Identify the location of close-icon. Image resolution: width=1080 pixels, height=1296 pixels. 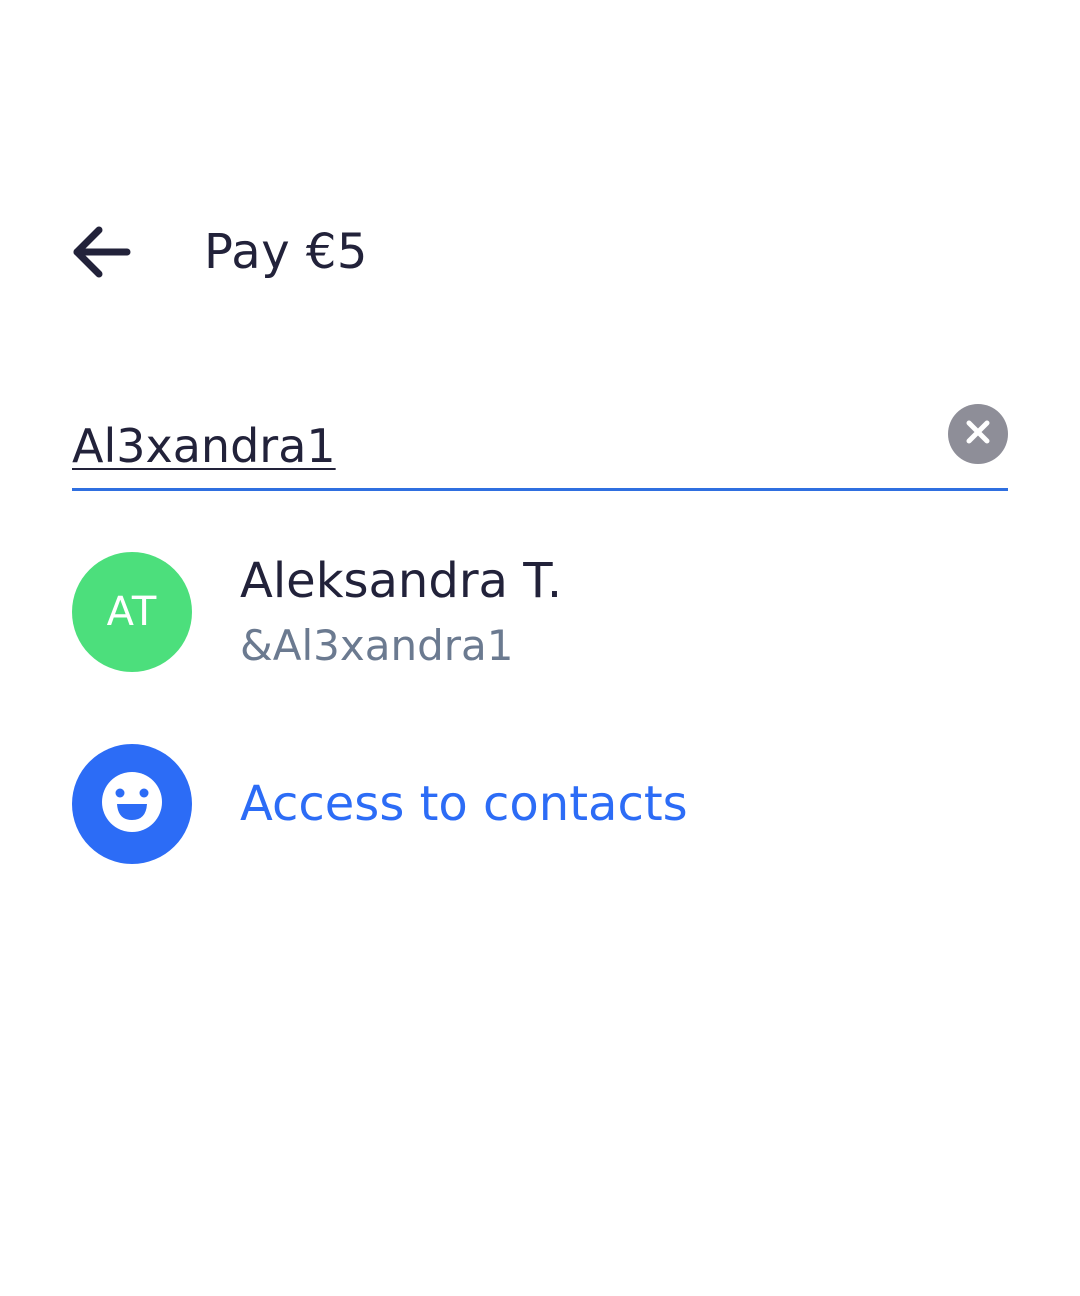
(978, 434).